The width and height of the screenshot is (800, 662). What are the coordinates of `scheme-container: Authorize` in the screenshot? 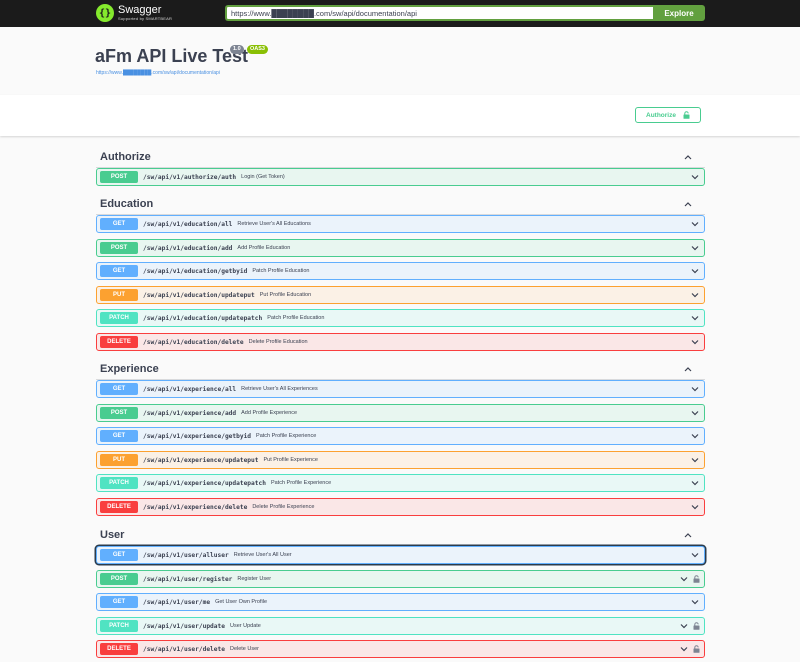 It's located at (400, 115).